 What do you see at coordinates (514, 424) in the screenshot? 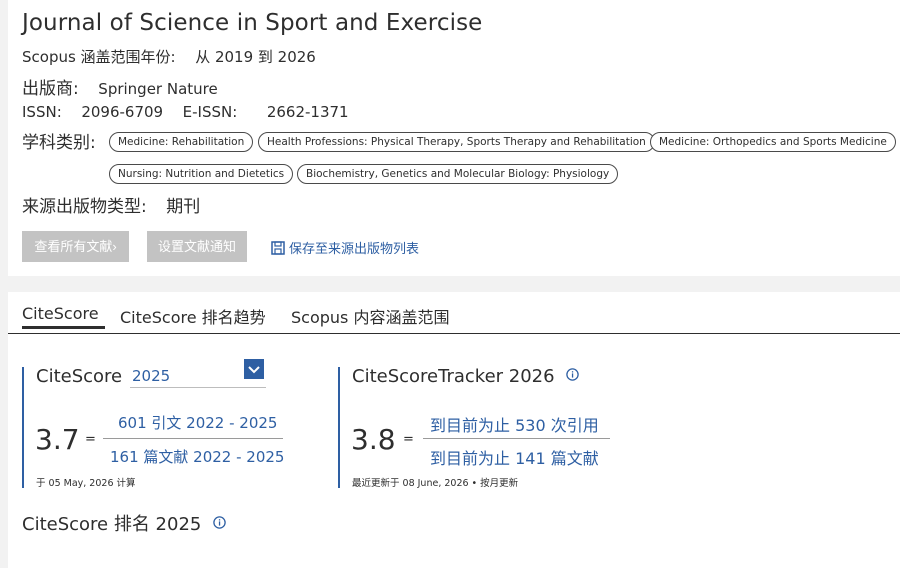
I see `tracker-citations-link: 到目前为止 530 次引用` at bounding box center [514, 424].